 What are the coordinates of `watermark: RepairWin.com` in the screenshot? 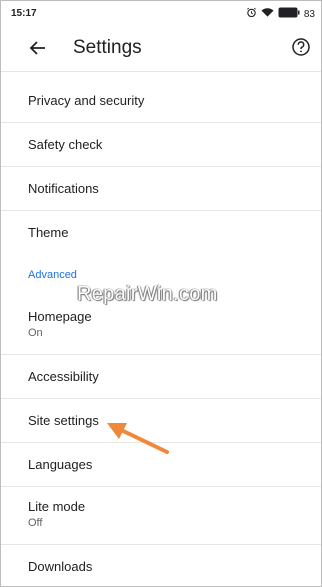 It's located at (147, 294).